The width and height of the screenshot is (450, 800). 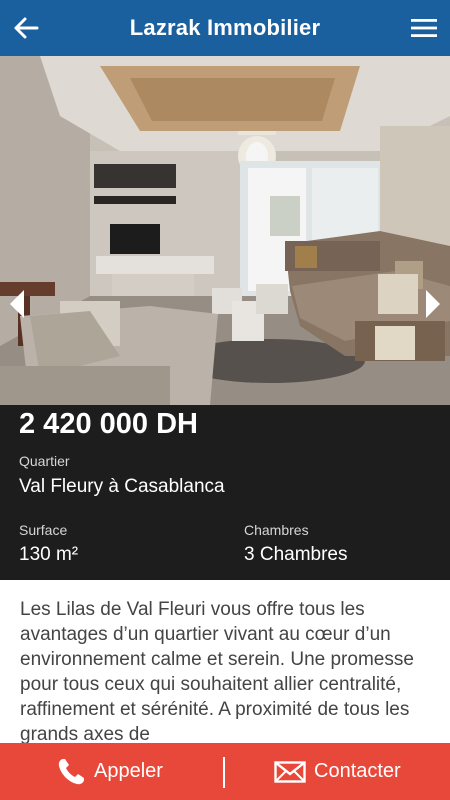 I want to click on hamburger-menu-icon, so click(x=424, y=28).